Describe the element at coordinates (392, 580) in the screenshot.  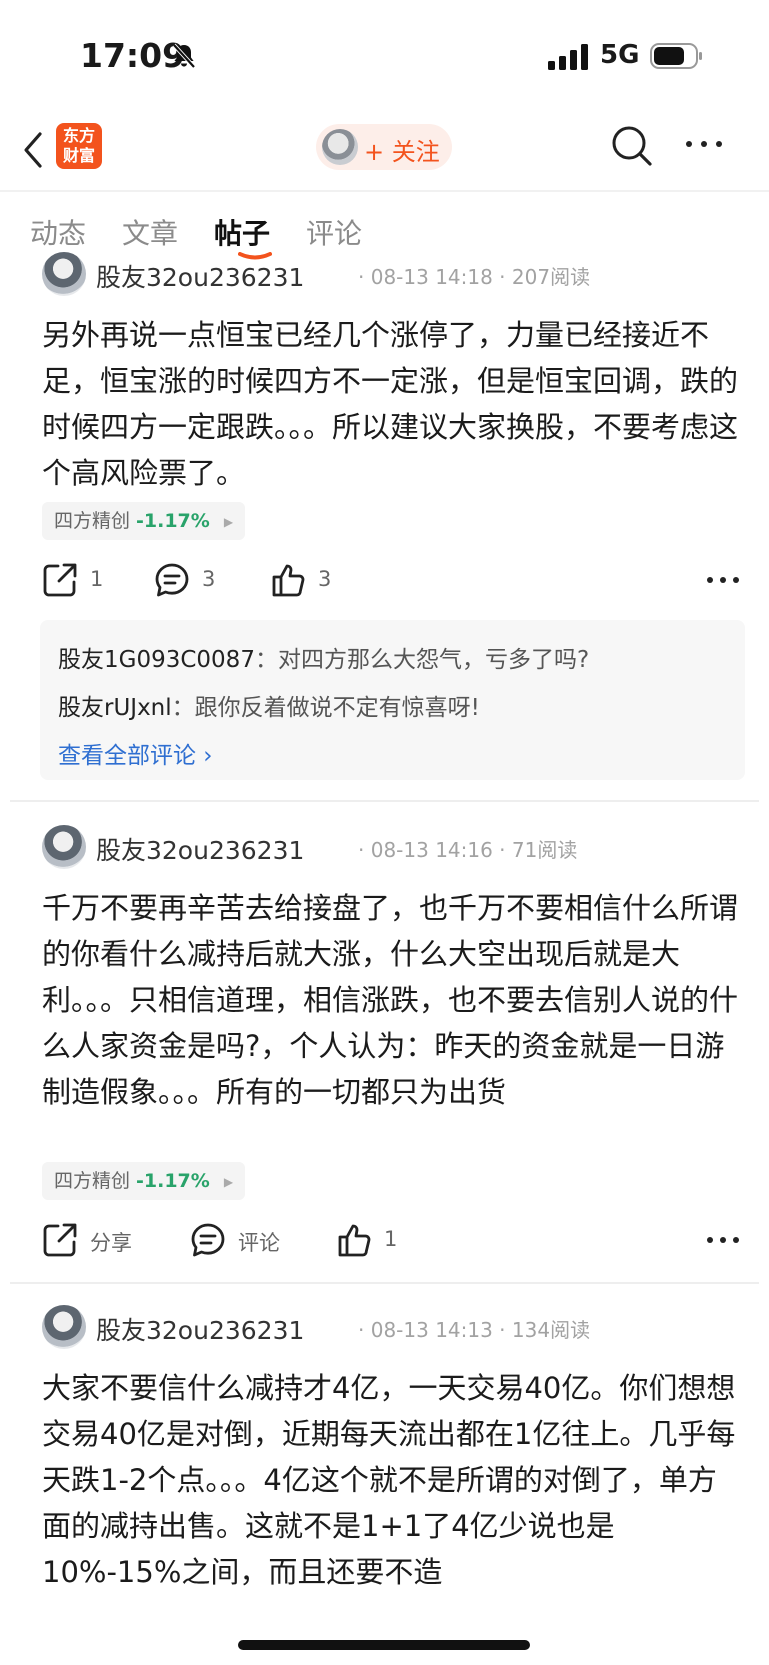
I see `post-actions: 1 3 3` at that location.